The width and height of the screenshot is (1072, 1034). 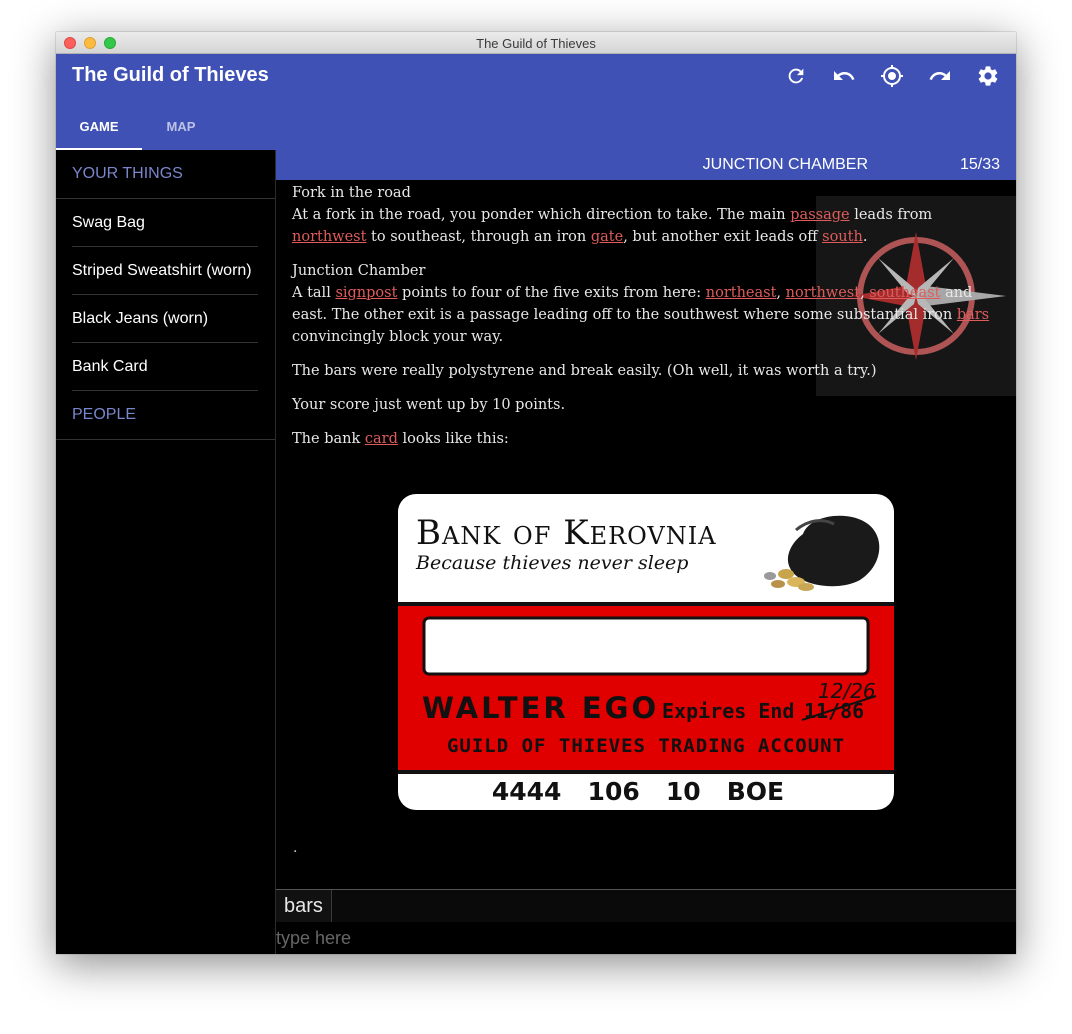 I want to click on window-title: The Guild of Thieves, so click(x=536, y=43).